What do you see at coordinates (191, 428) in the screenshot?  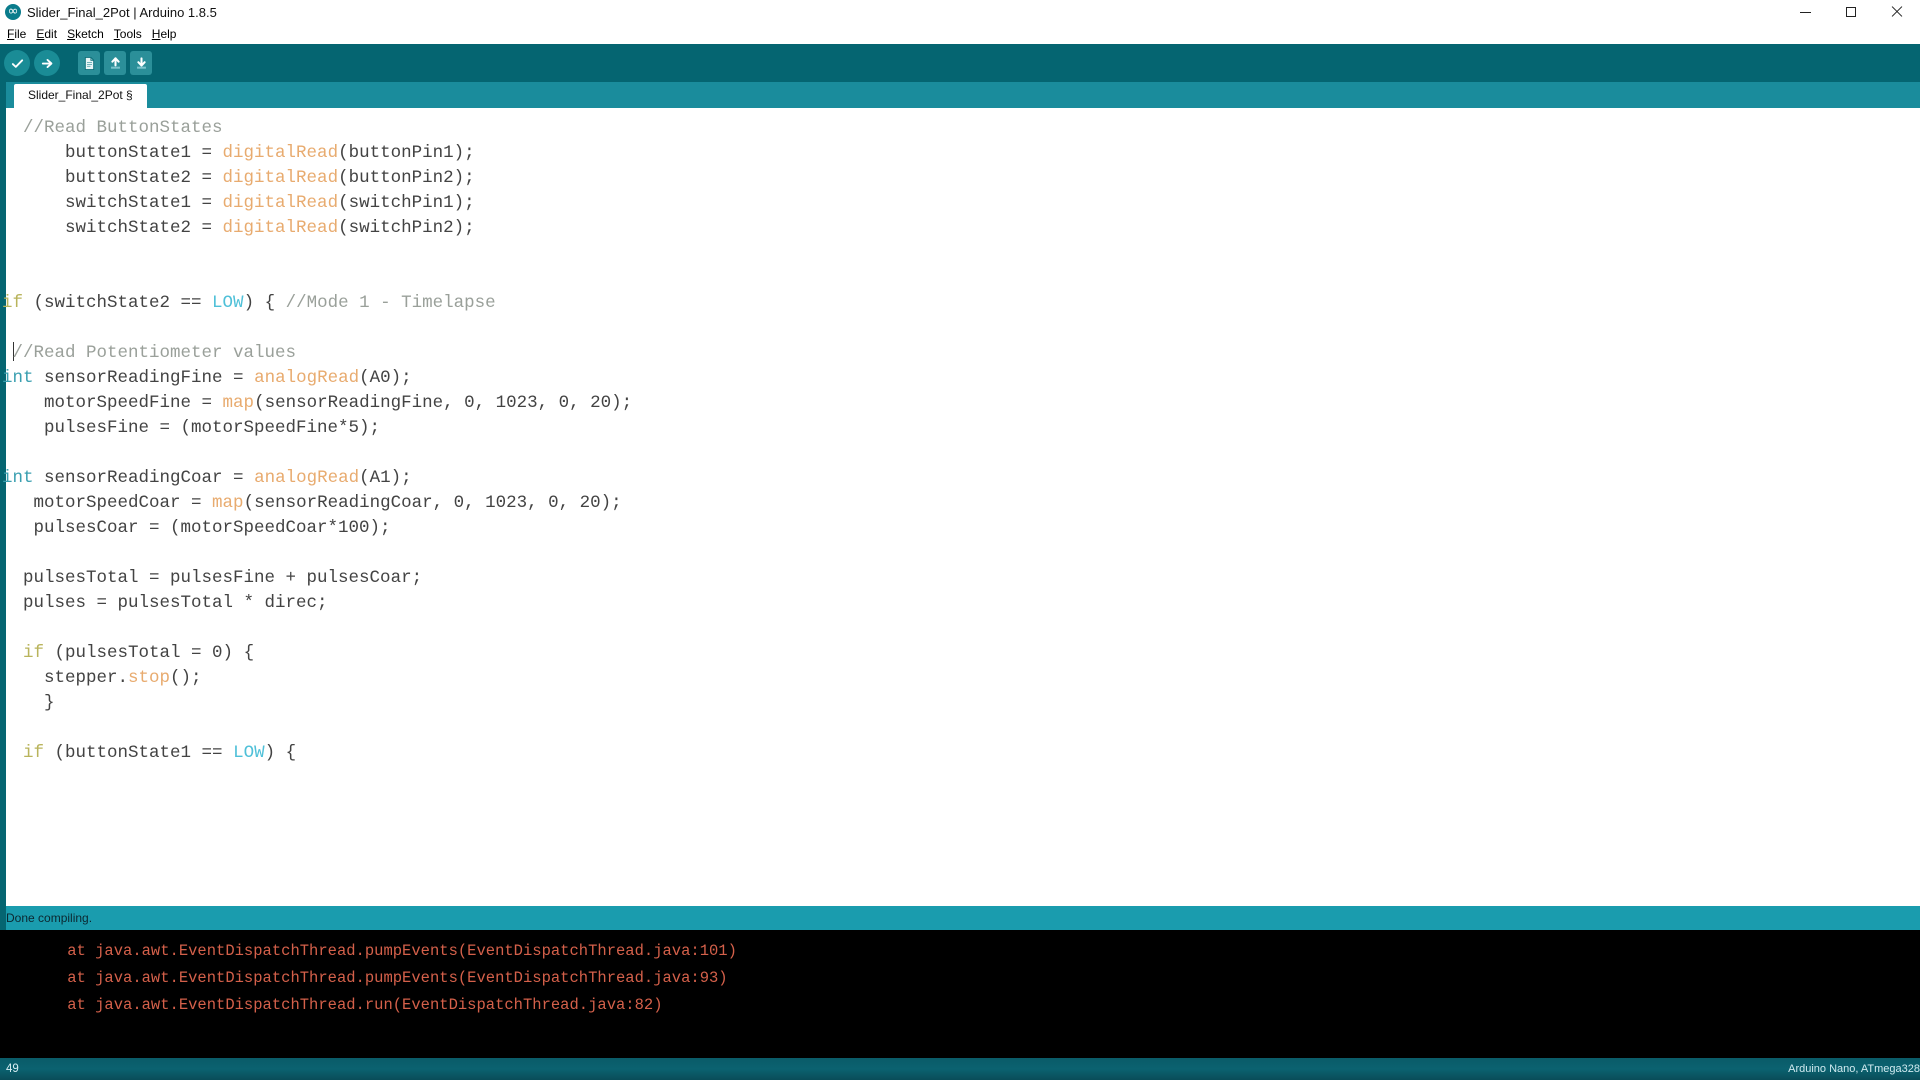 I see `code-token-plain: pulsesFine = (motorSpeedFine*5);` at bounding box center [191, 428].